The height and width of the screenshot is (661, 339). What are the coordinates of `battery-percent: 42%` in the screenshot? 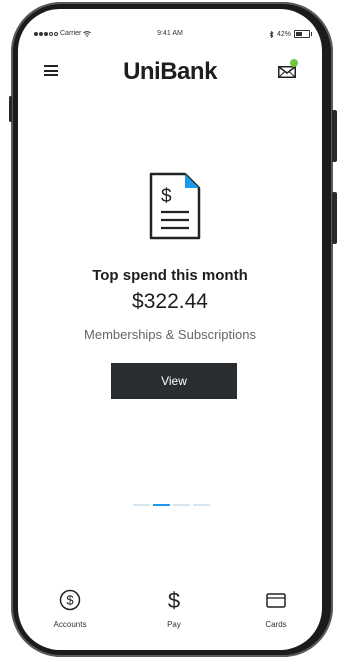 It's located at (283, 34).